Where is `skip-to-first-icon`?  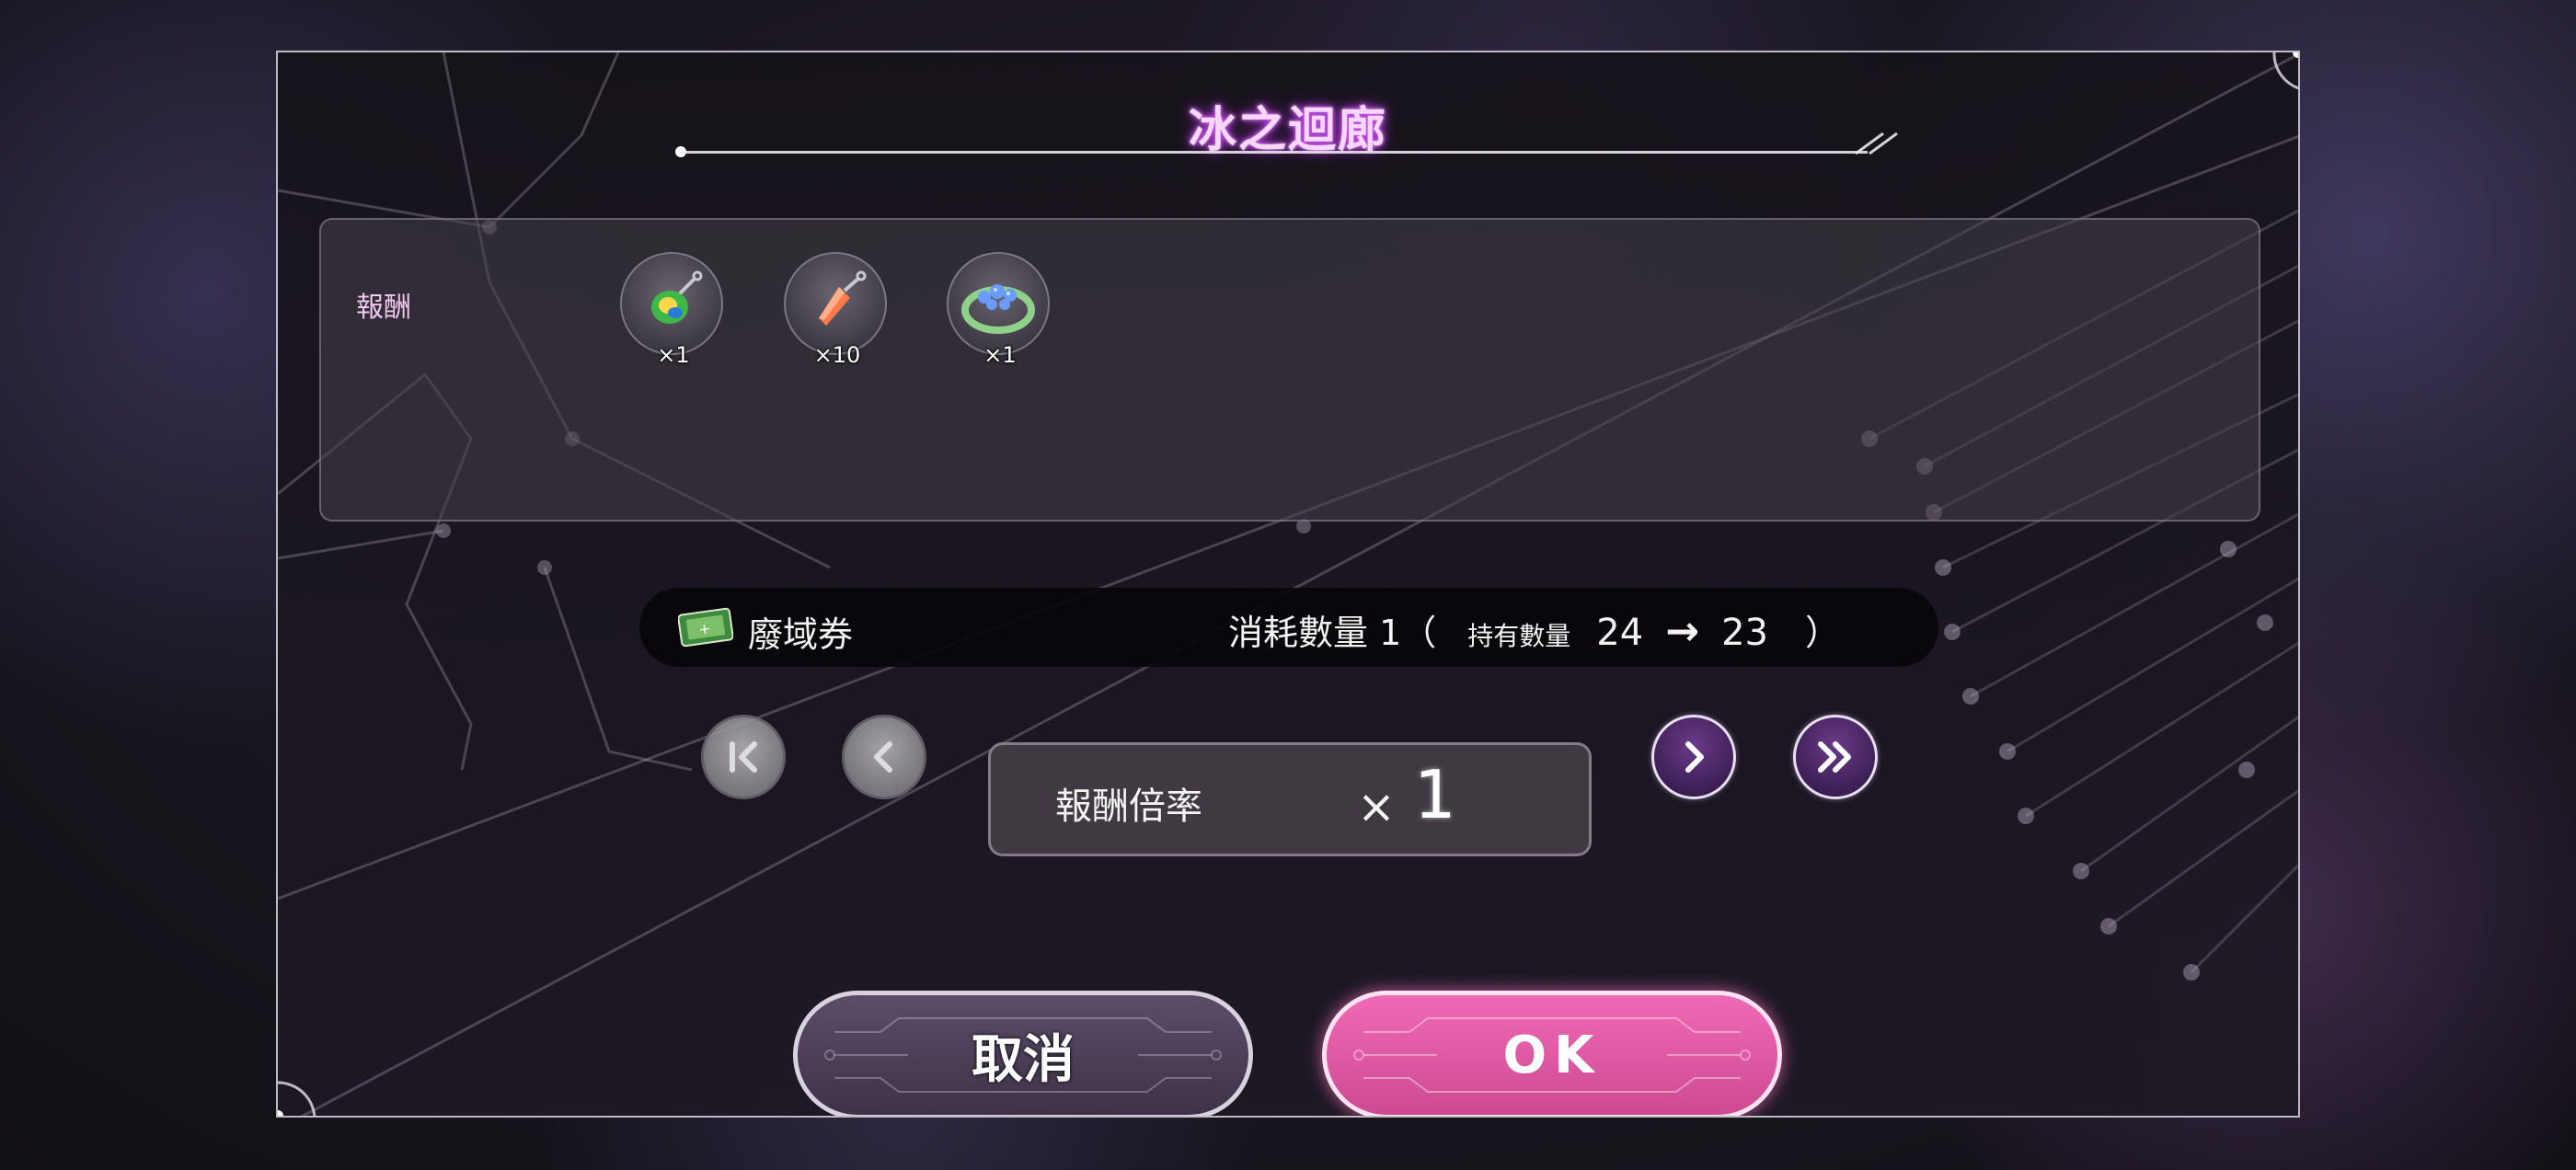 skip-to-first-icon is located at coordinates (743, 757).